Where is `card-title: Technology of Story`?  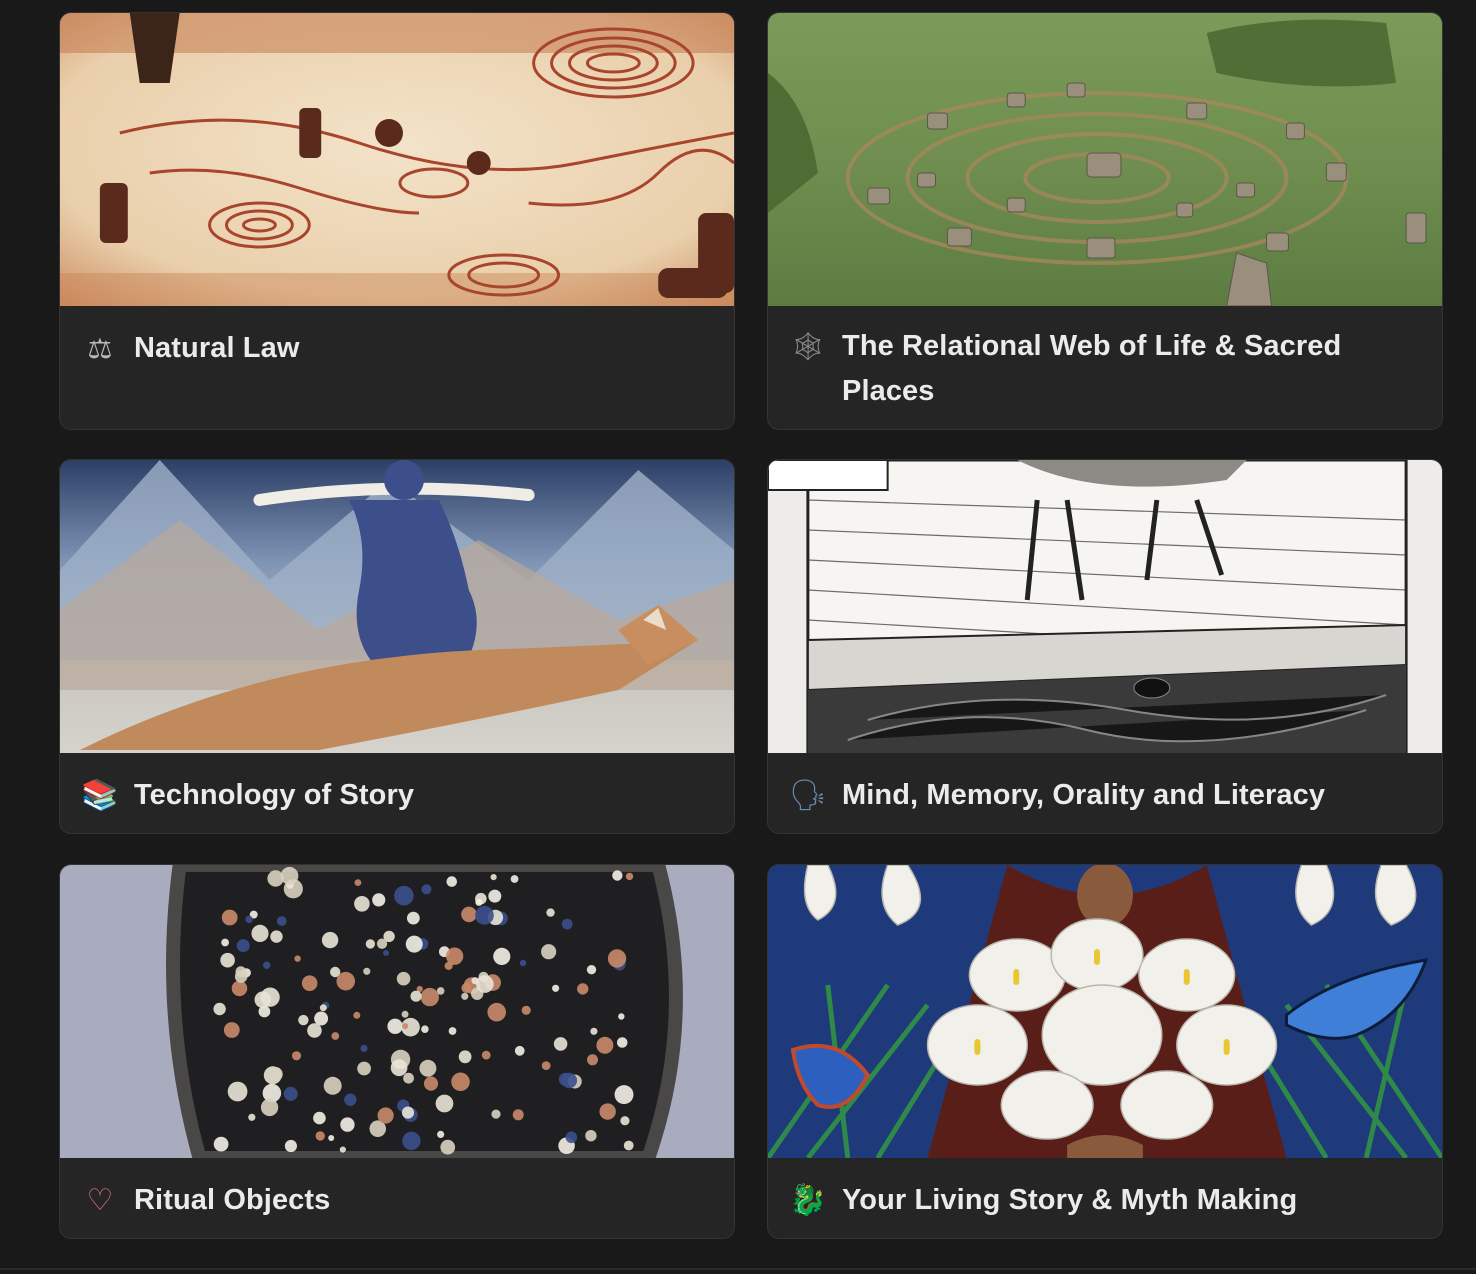 card-title: Technology of Story is located at coordinates (274, 795).